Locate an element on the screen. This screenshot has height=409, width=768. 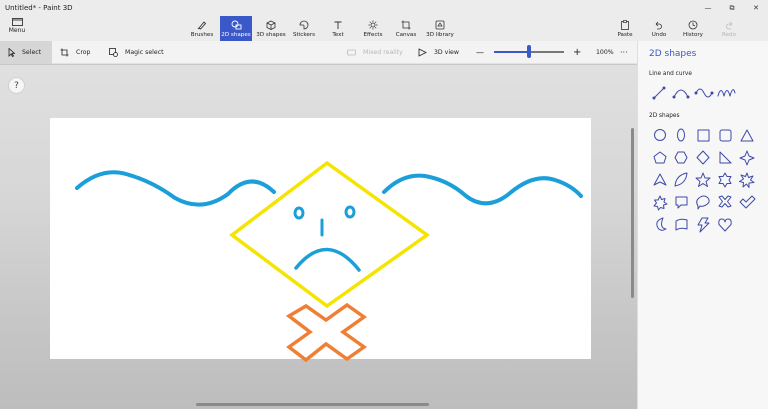
pentagon-icon is located at coordinates (660, 157).